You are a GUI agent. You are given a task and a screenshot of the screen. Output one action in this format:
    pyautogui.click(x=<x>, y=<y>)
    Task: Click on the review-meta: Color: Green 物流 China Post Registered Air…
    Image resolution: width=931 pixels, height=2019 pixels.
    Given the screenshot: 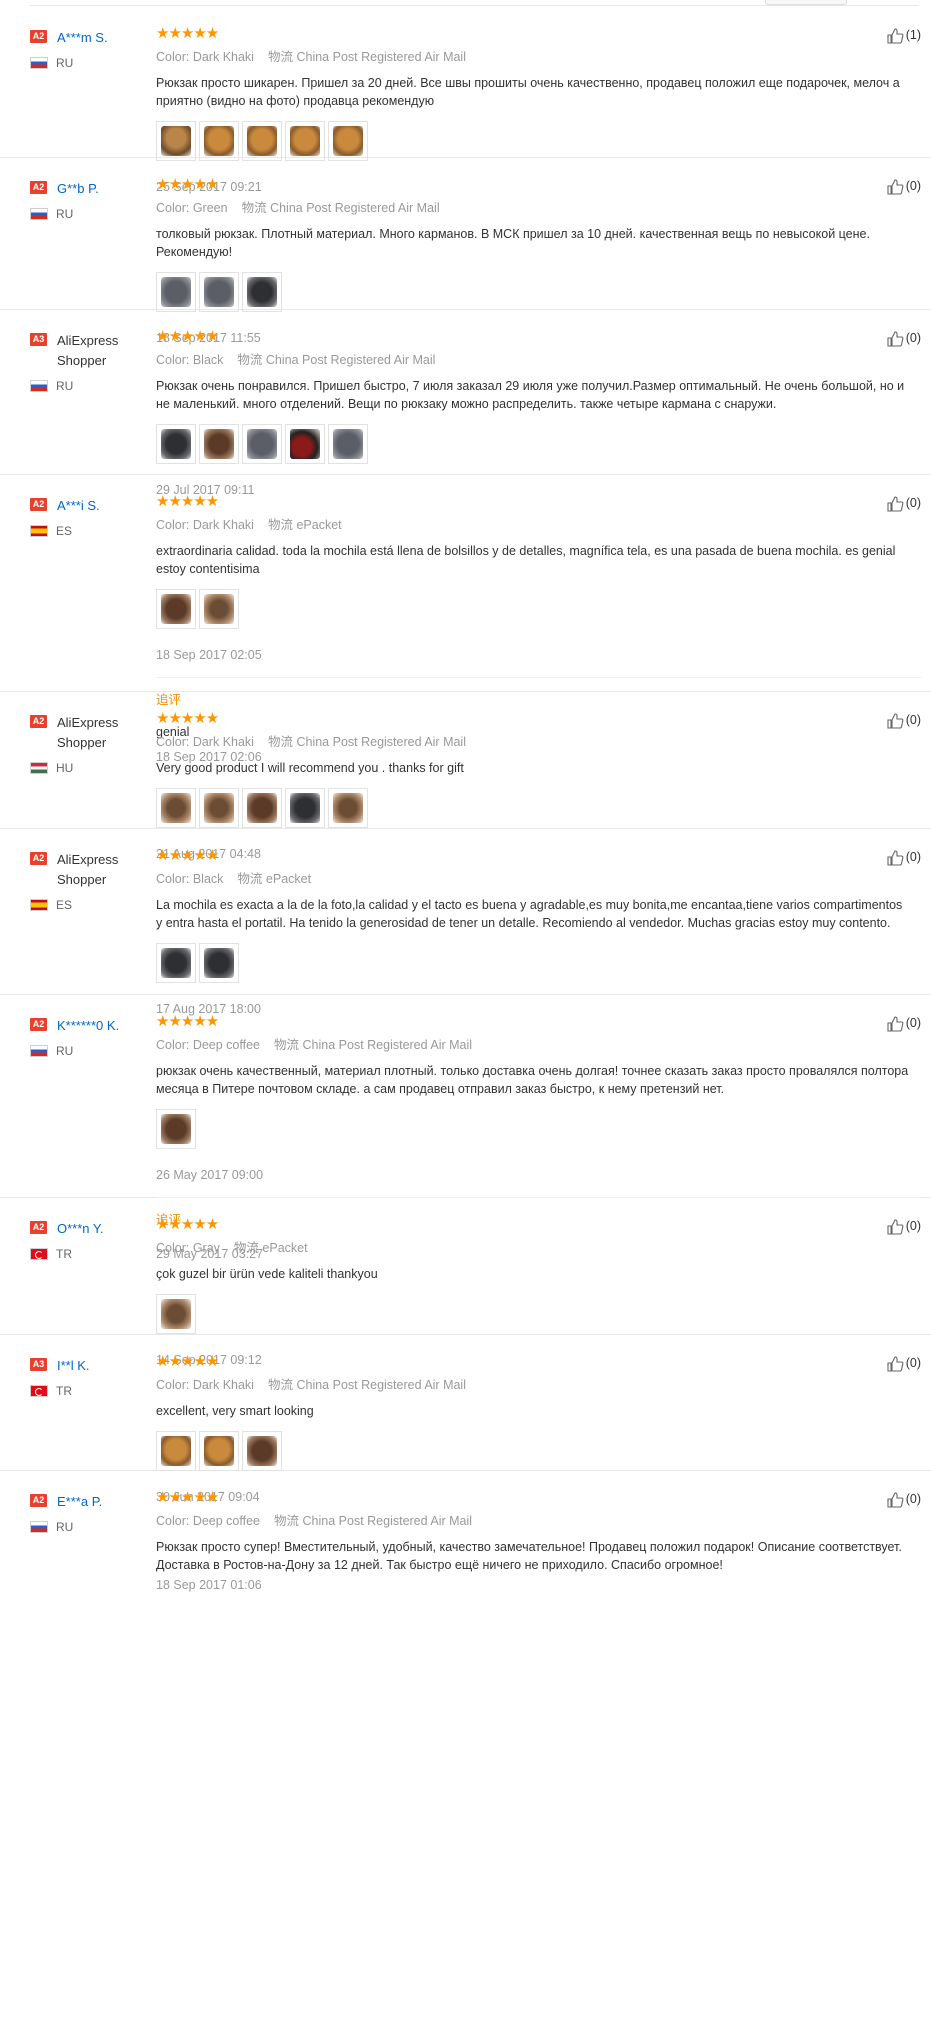 What is the action you would take?
    pyautogui.click(x=538, y=208)
    